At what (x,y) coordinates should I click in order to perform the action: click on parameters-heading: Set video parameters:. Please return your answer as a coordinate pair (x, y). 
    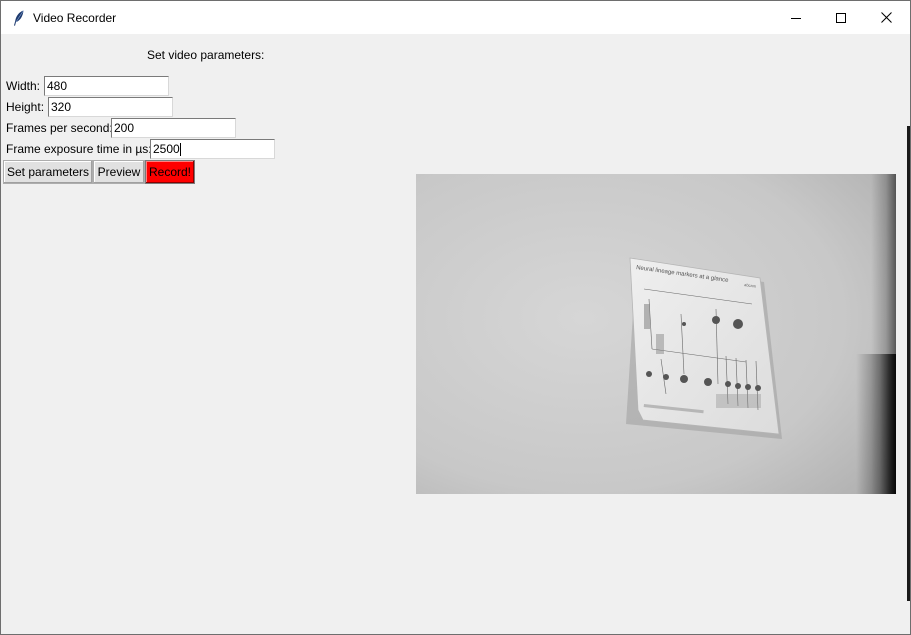
    Looking at the image, I should click on (206, 55).